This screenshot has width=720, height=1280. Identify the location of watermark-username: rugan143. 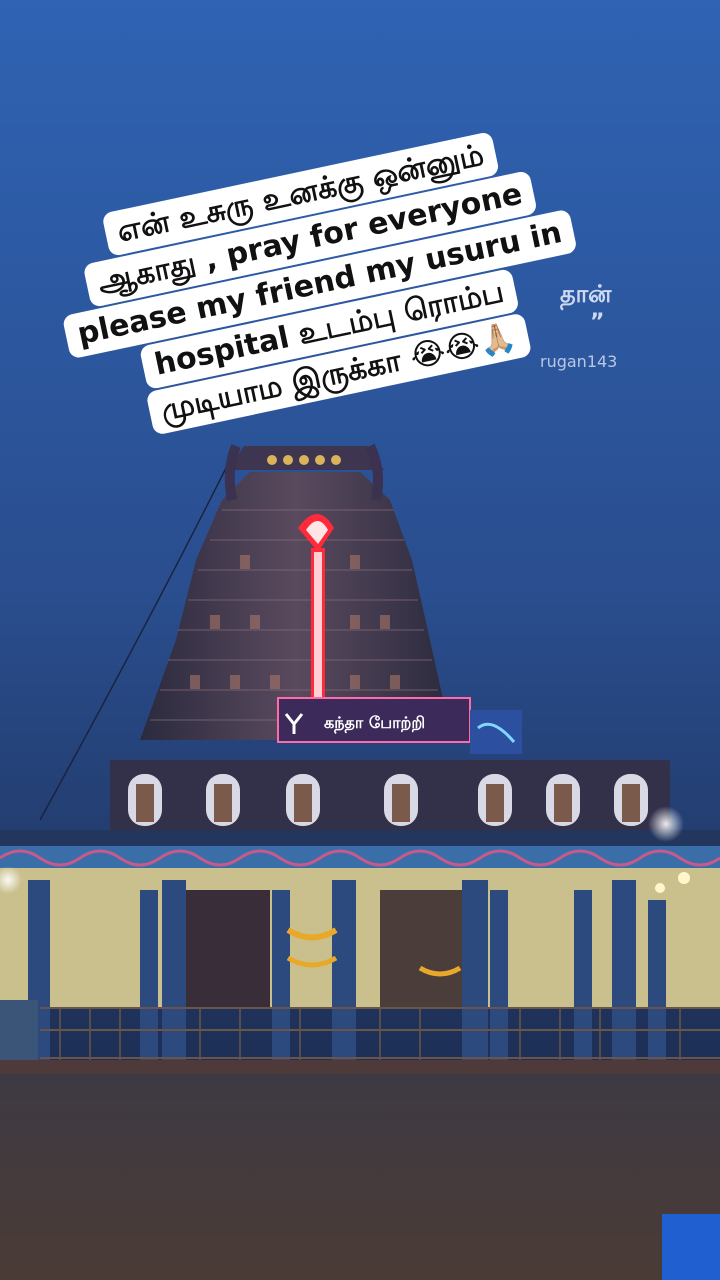
(579, 361).